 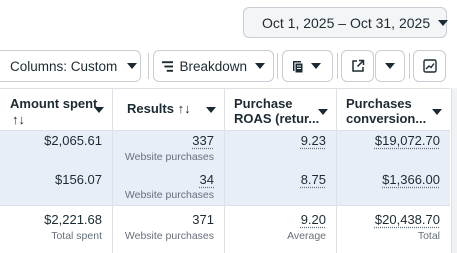 I want to click on header-label: Amount spent, so click(x=54, y=103).